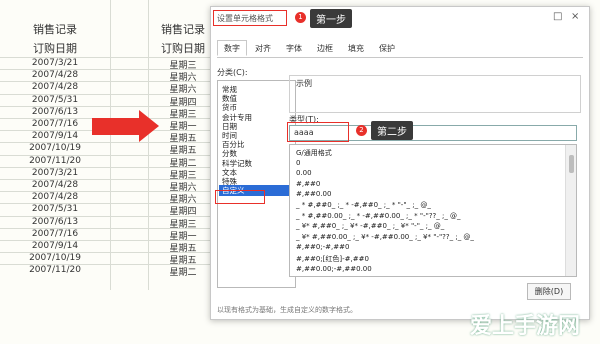 This screenshot has height=344, width=600. What do you see at coordinates (435, 94) in the screenshot?
I see `sample-box: 示例` at bounding box center [435, 94].